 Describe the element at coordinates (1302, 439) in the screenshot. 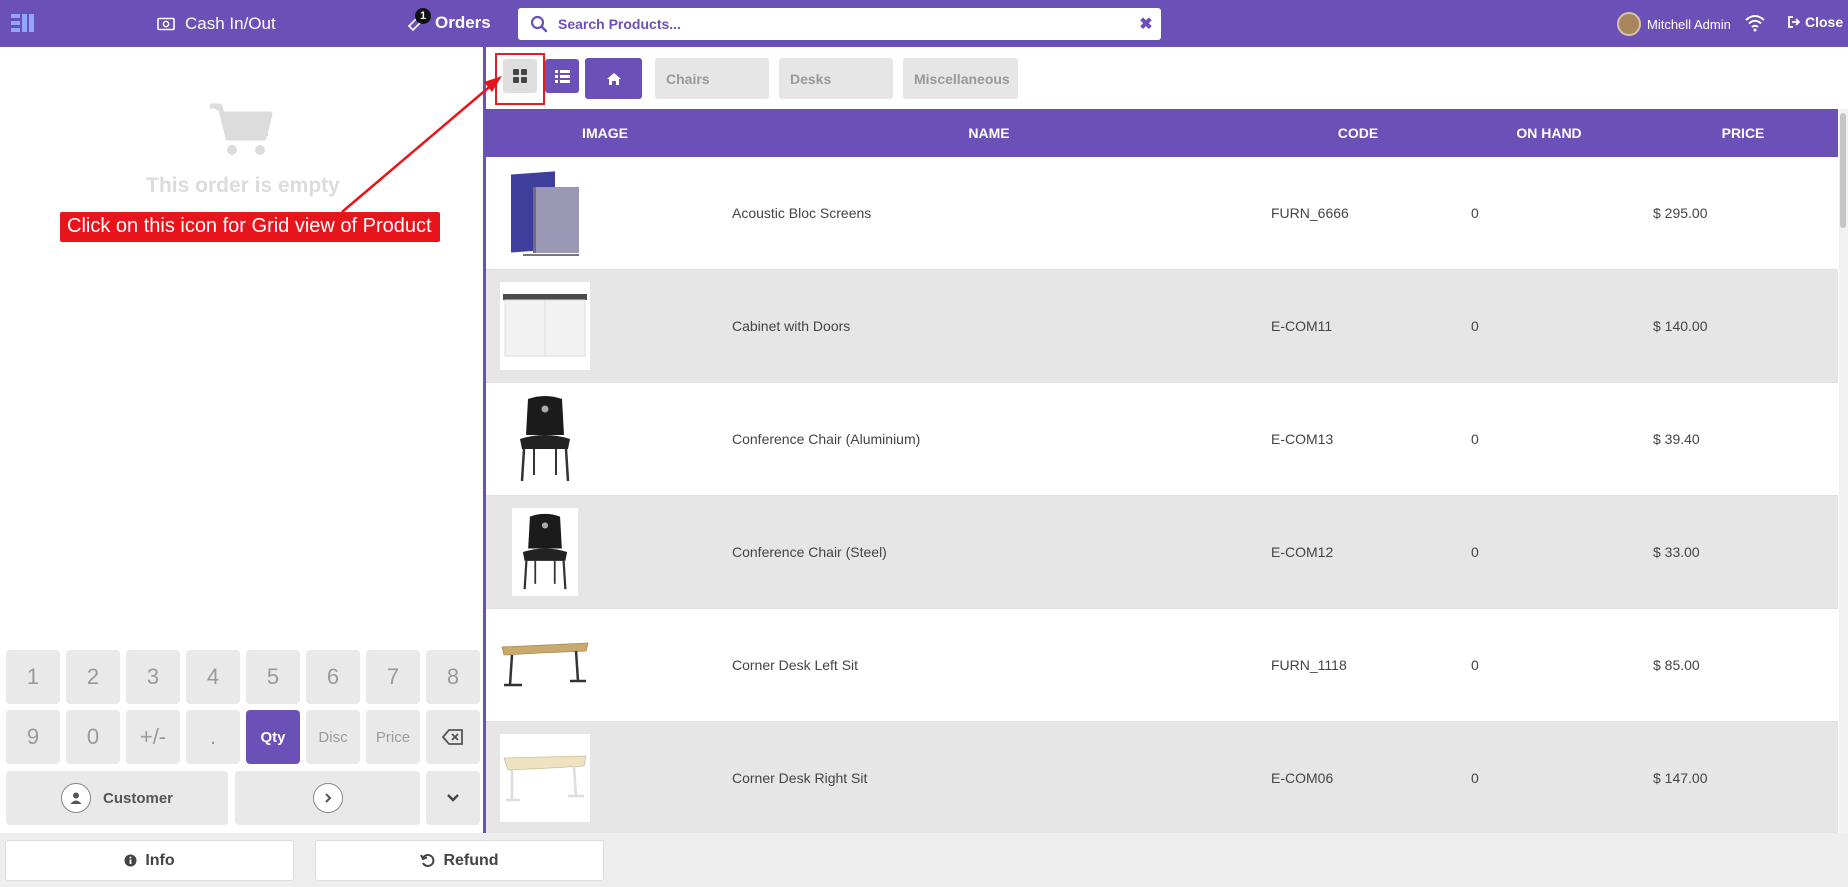

I see `product-code: E-COM13` at that location.